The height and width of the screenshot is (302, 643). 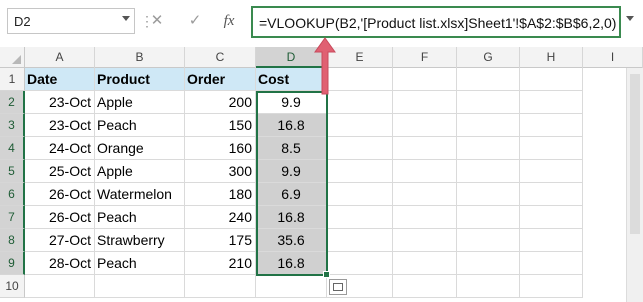 What do you see at coordinates (12, 148) in the screenshot?
I see `row-header-4: 4` at bounding box center [12, 148].